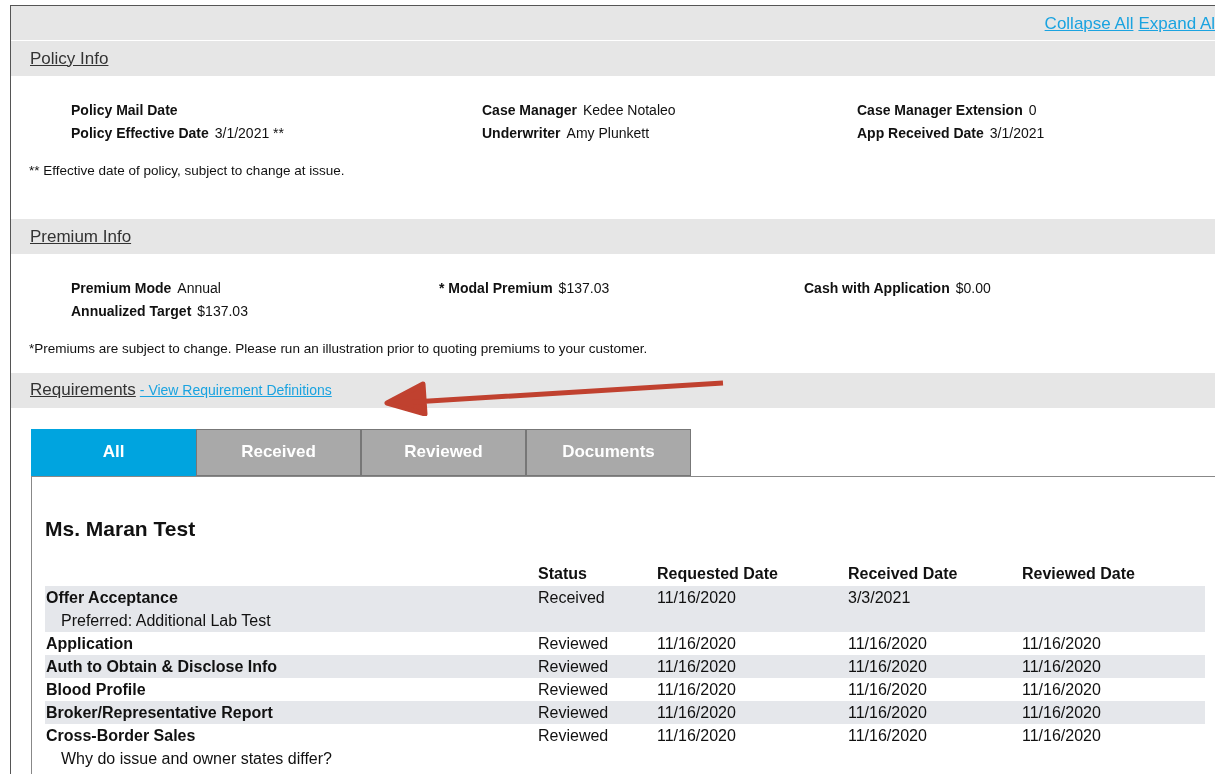 Image resolution: width=1215 pixels, height=774 pixels. Describe the element at coordinates (96, 690) in the screenshot. I see `requirement-name: Blood Profile` at that location.